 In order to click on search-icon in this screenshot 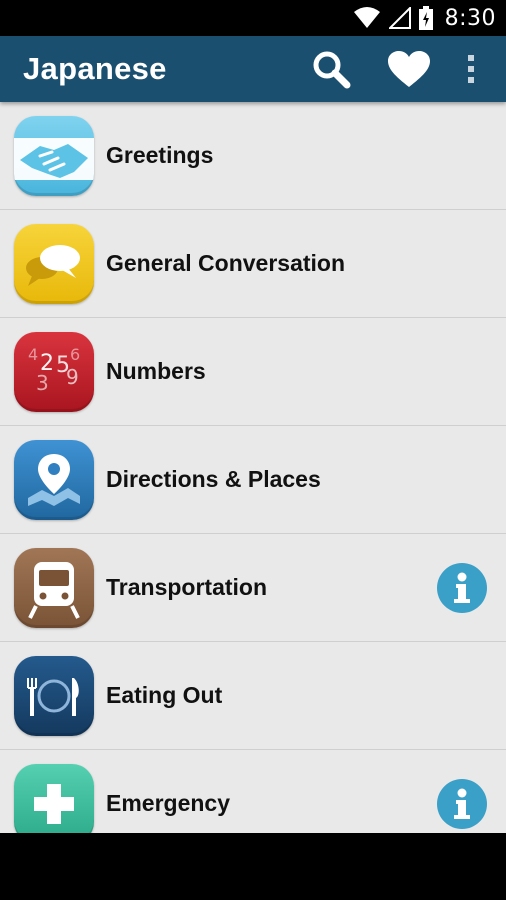, I will do `click(332, 70)`.